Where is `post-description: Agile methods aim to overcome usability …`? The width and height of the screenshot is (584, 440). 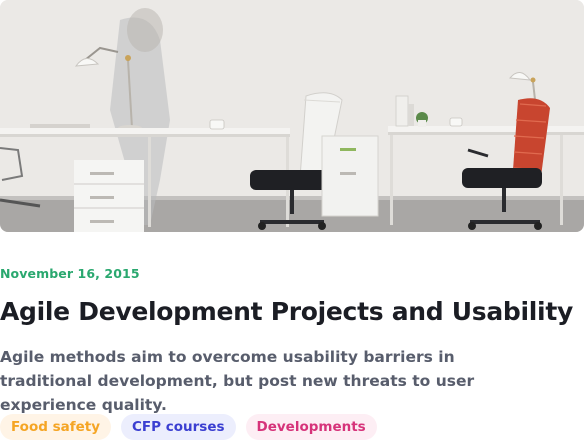
post-description: Agile methods aim to overcome usability … is located at coordinates (237, 381).